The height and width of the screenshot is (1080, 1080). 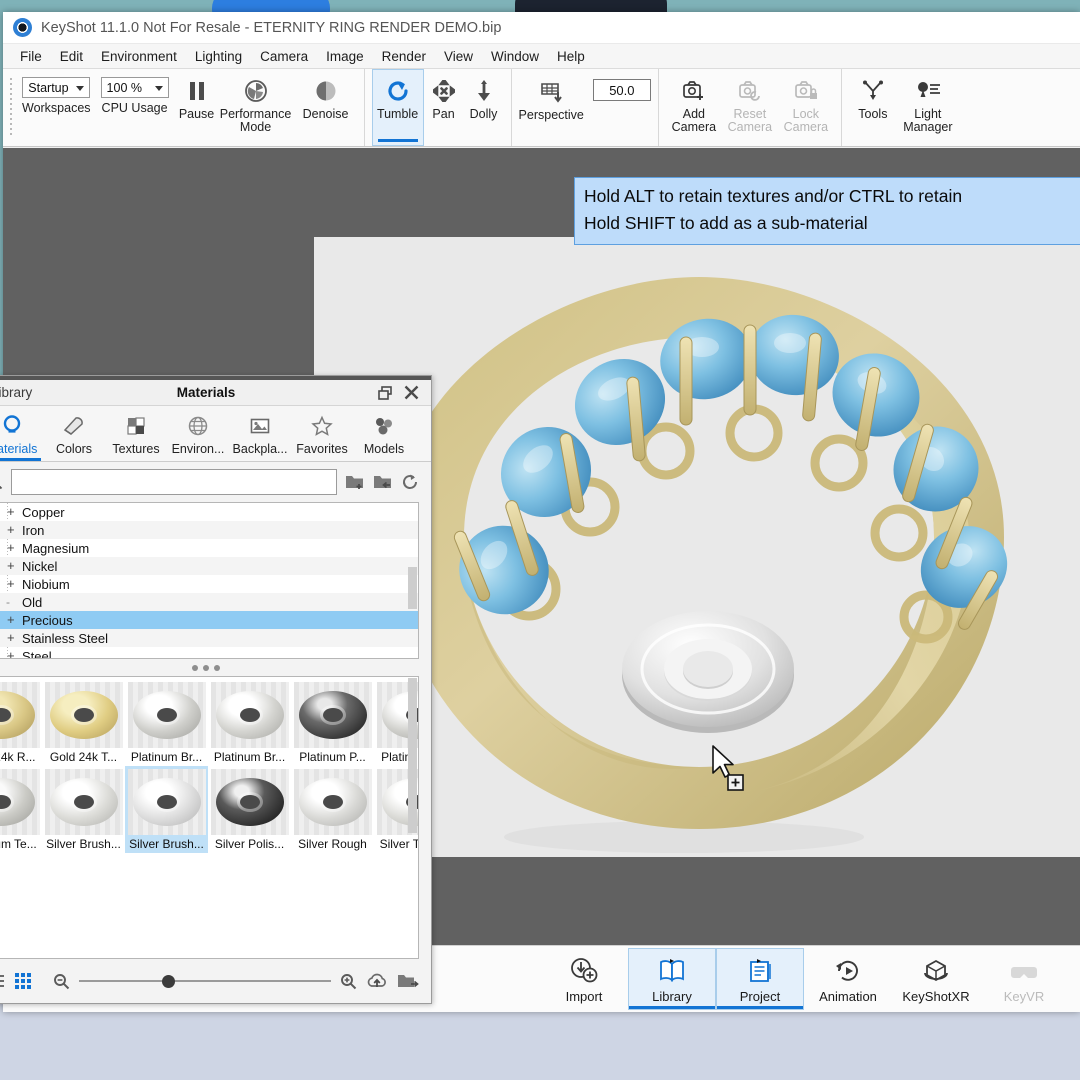 What do you see at coordinates (848, 979) in the screenshot?
I see `nav-animation-button: Animation` at bounding box center [848, 979].